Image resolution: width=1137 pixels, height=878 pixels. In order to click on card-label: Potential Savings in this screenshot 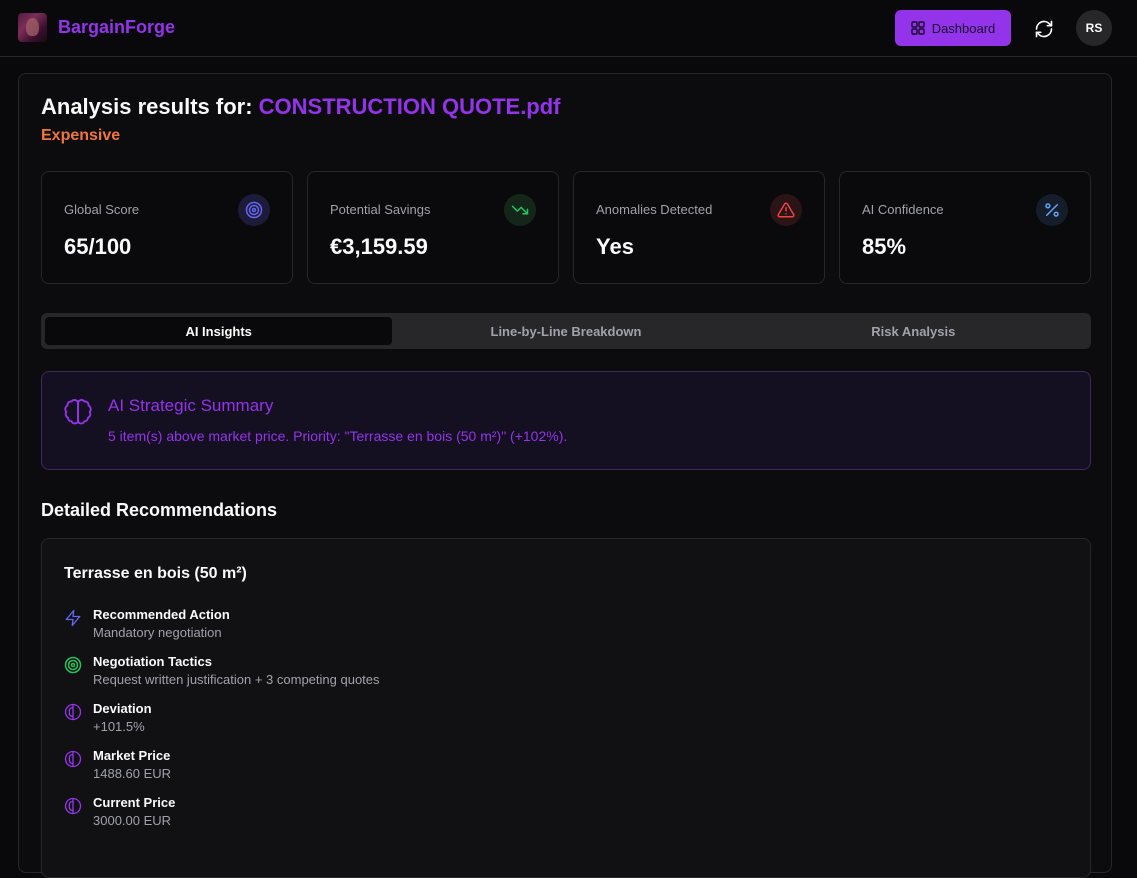, I will do `click(380, 209)`.